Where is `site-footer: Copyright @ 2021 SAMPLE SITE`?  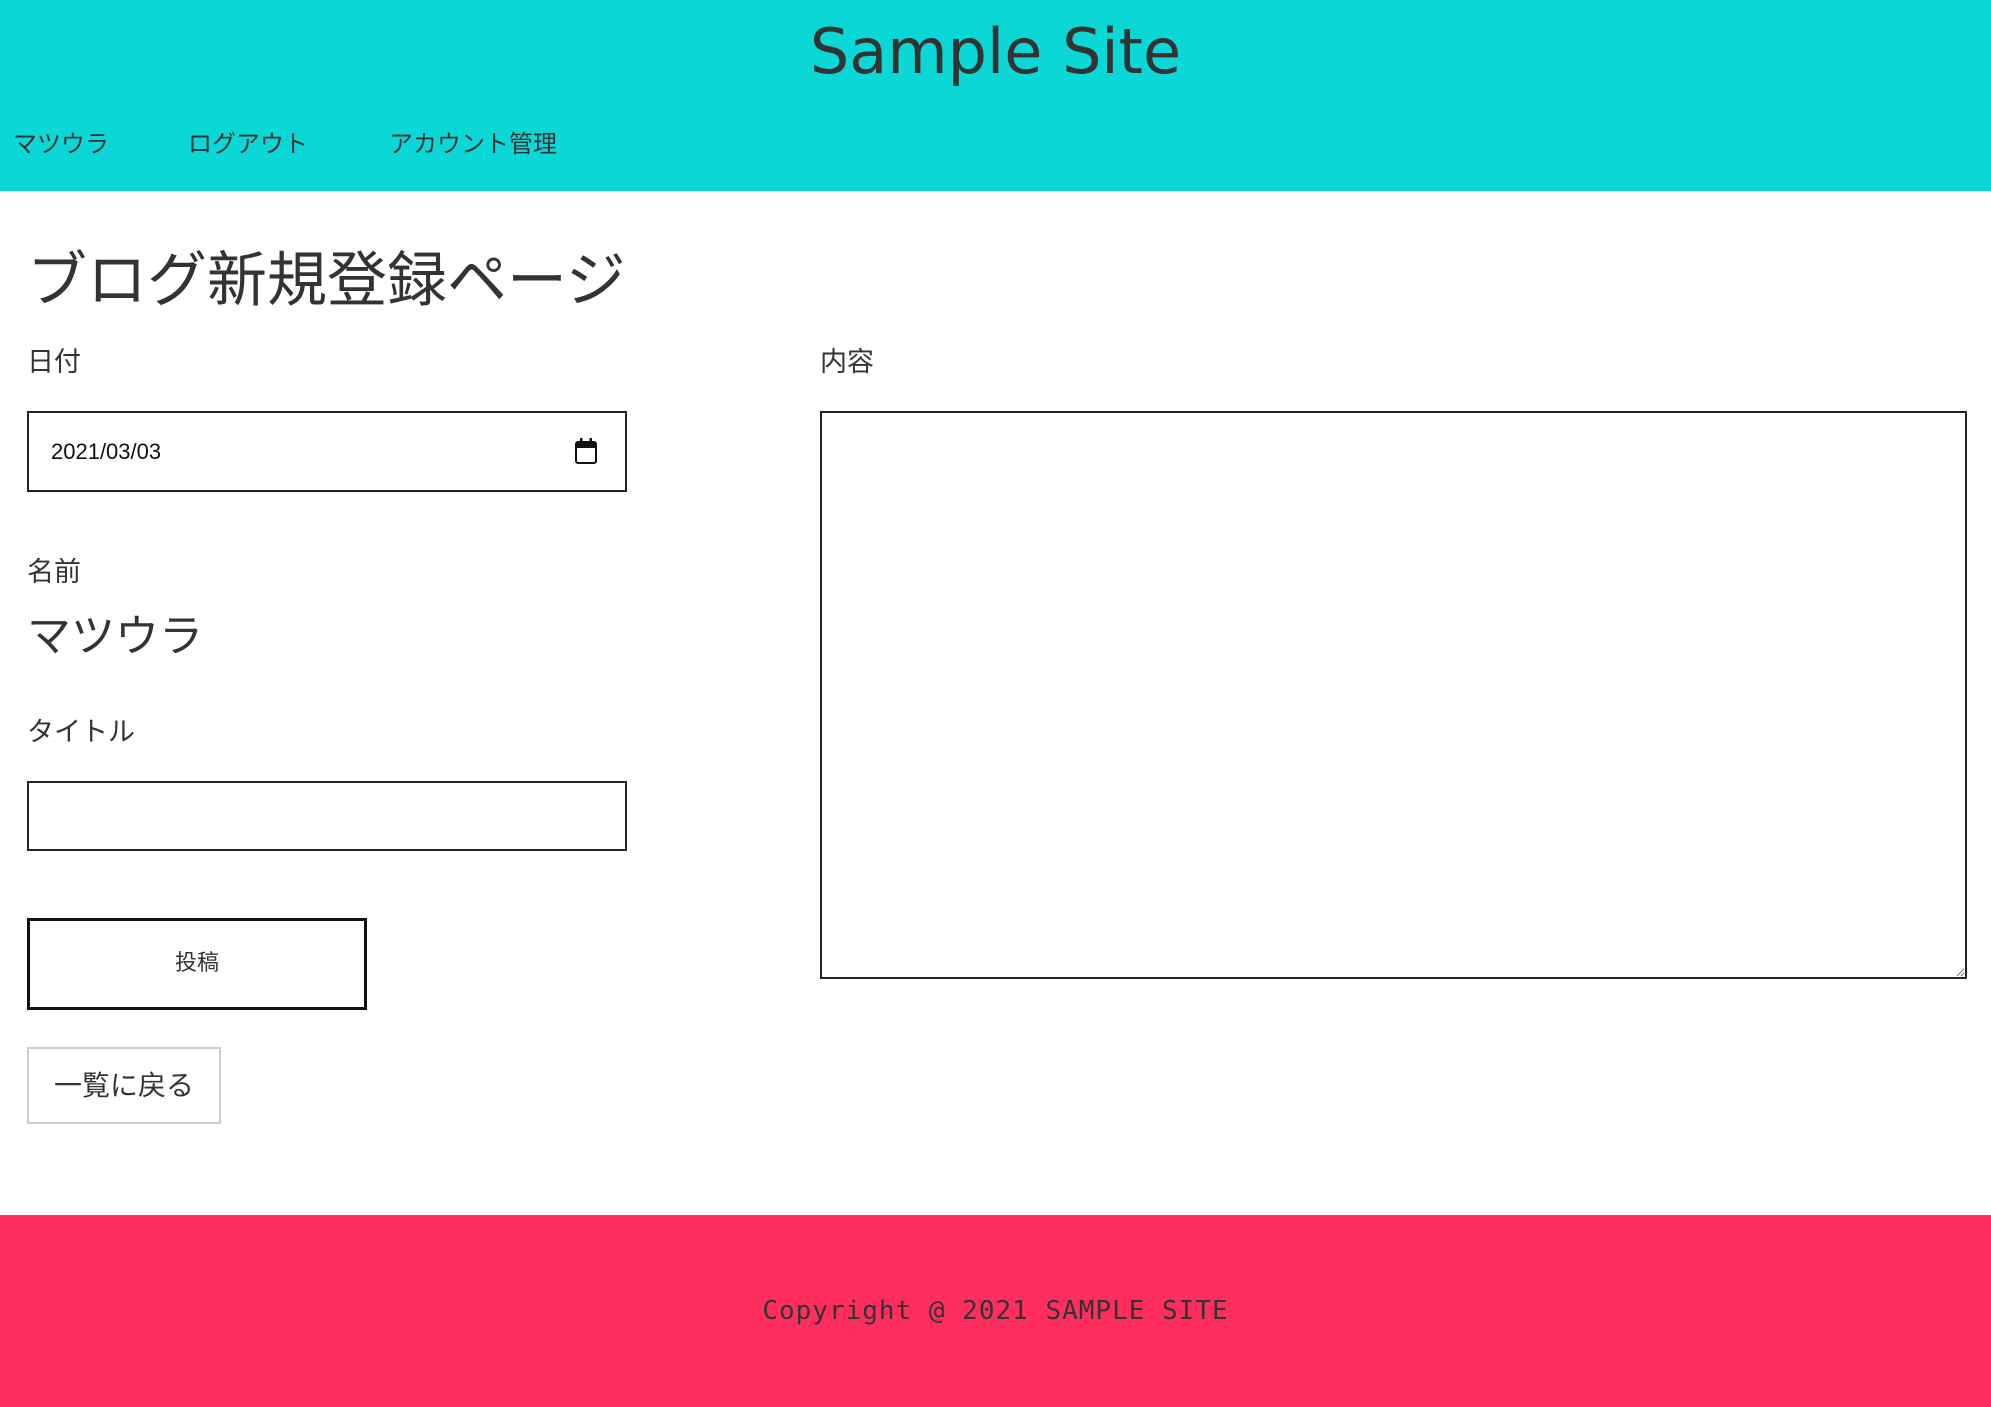 site-footer: Copyright @ 2021 SAMPLE SITE is located at coordinates (995, 1311).